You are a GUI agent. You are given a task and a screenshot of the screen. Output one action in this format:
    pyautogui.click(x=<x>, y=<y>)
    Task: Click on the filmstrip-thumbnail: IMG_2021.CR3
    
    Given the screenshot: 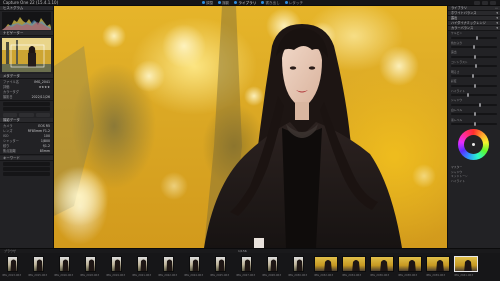 What is the action you would take?
    pyautogui.click(x=143, y=267)
    